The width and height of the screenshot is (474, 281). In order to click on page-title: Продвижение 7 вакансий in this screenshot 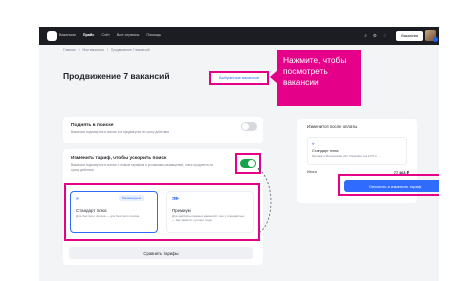, I will do `click(116, 76)`.